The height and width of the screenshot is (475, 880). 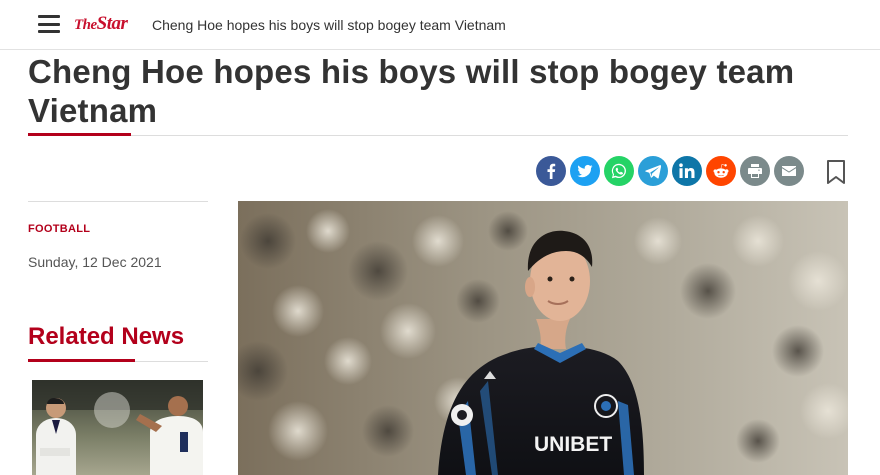 I want to click on share-linkedin-button, so click(x=687, y=171).